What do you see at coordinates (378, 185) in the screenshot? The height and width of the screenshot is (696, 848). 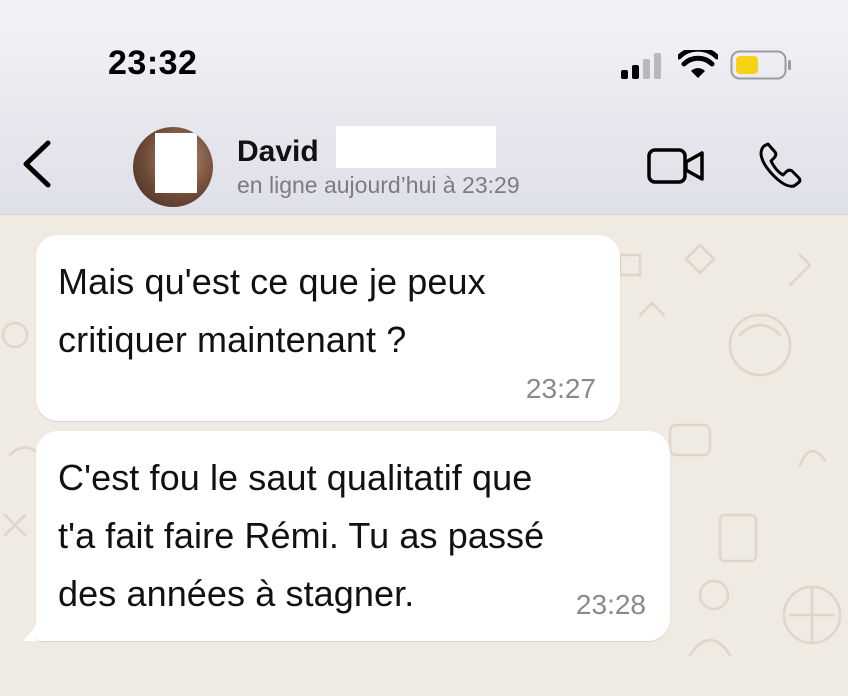 I see `contact-status: en ligne aujourd’hui à 23:29` at bounding box center [378, 185].